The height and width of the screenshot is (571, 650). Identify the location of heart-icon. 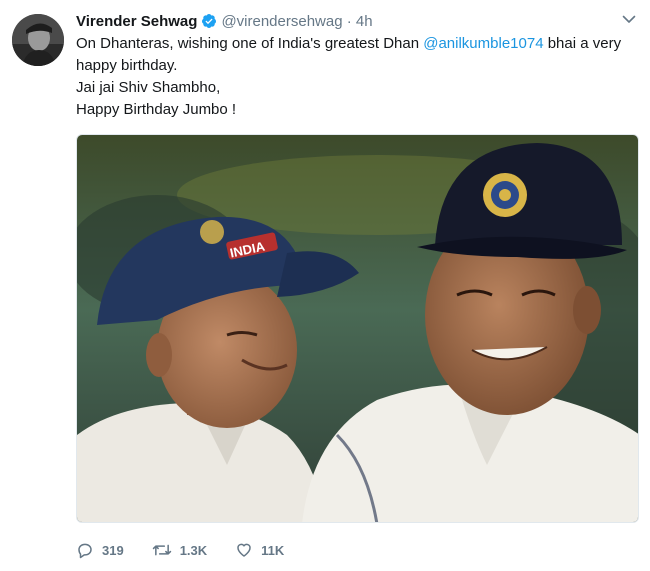
(244, 550).